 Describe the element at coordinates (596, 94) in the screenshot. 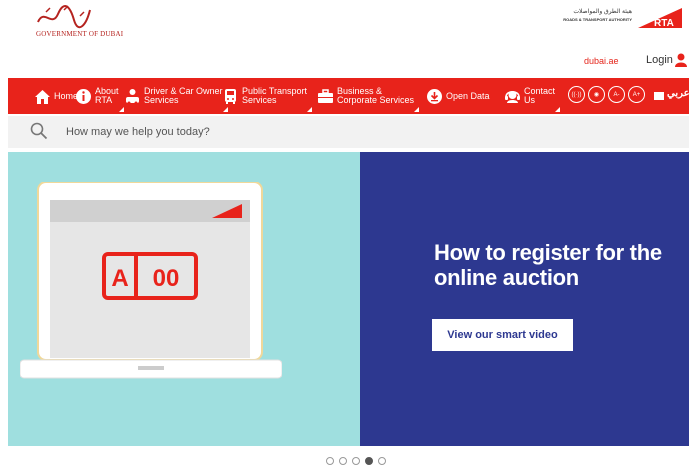

I see `contrast-icon: ◉` at that location.